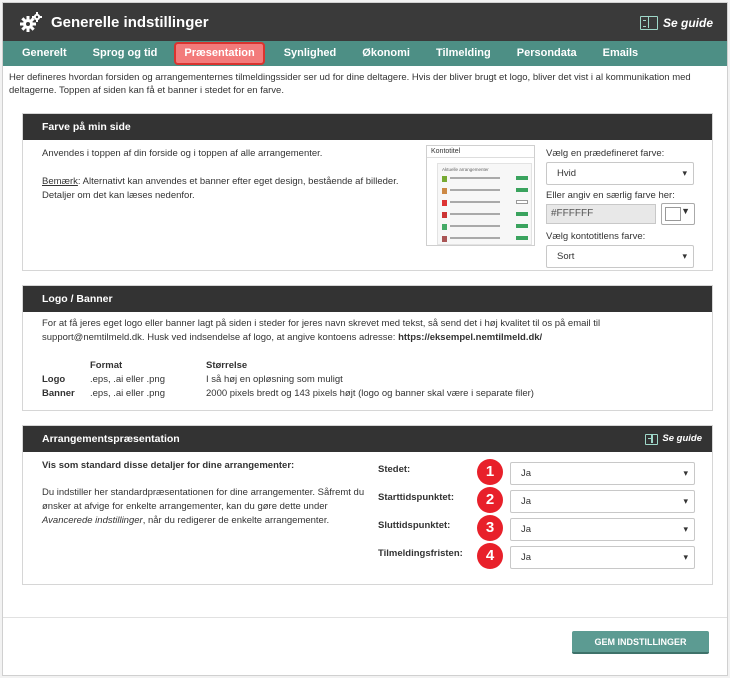  Describe the element at coordinates (640, 642) in the screenshot. I see `save-settings-button: GEM INDSTILLINGER` at that location.